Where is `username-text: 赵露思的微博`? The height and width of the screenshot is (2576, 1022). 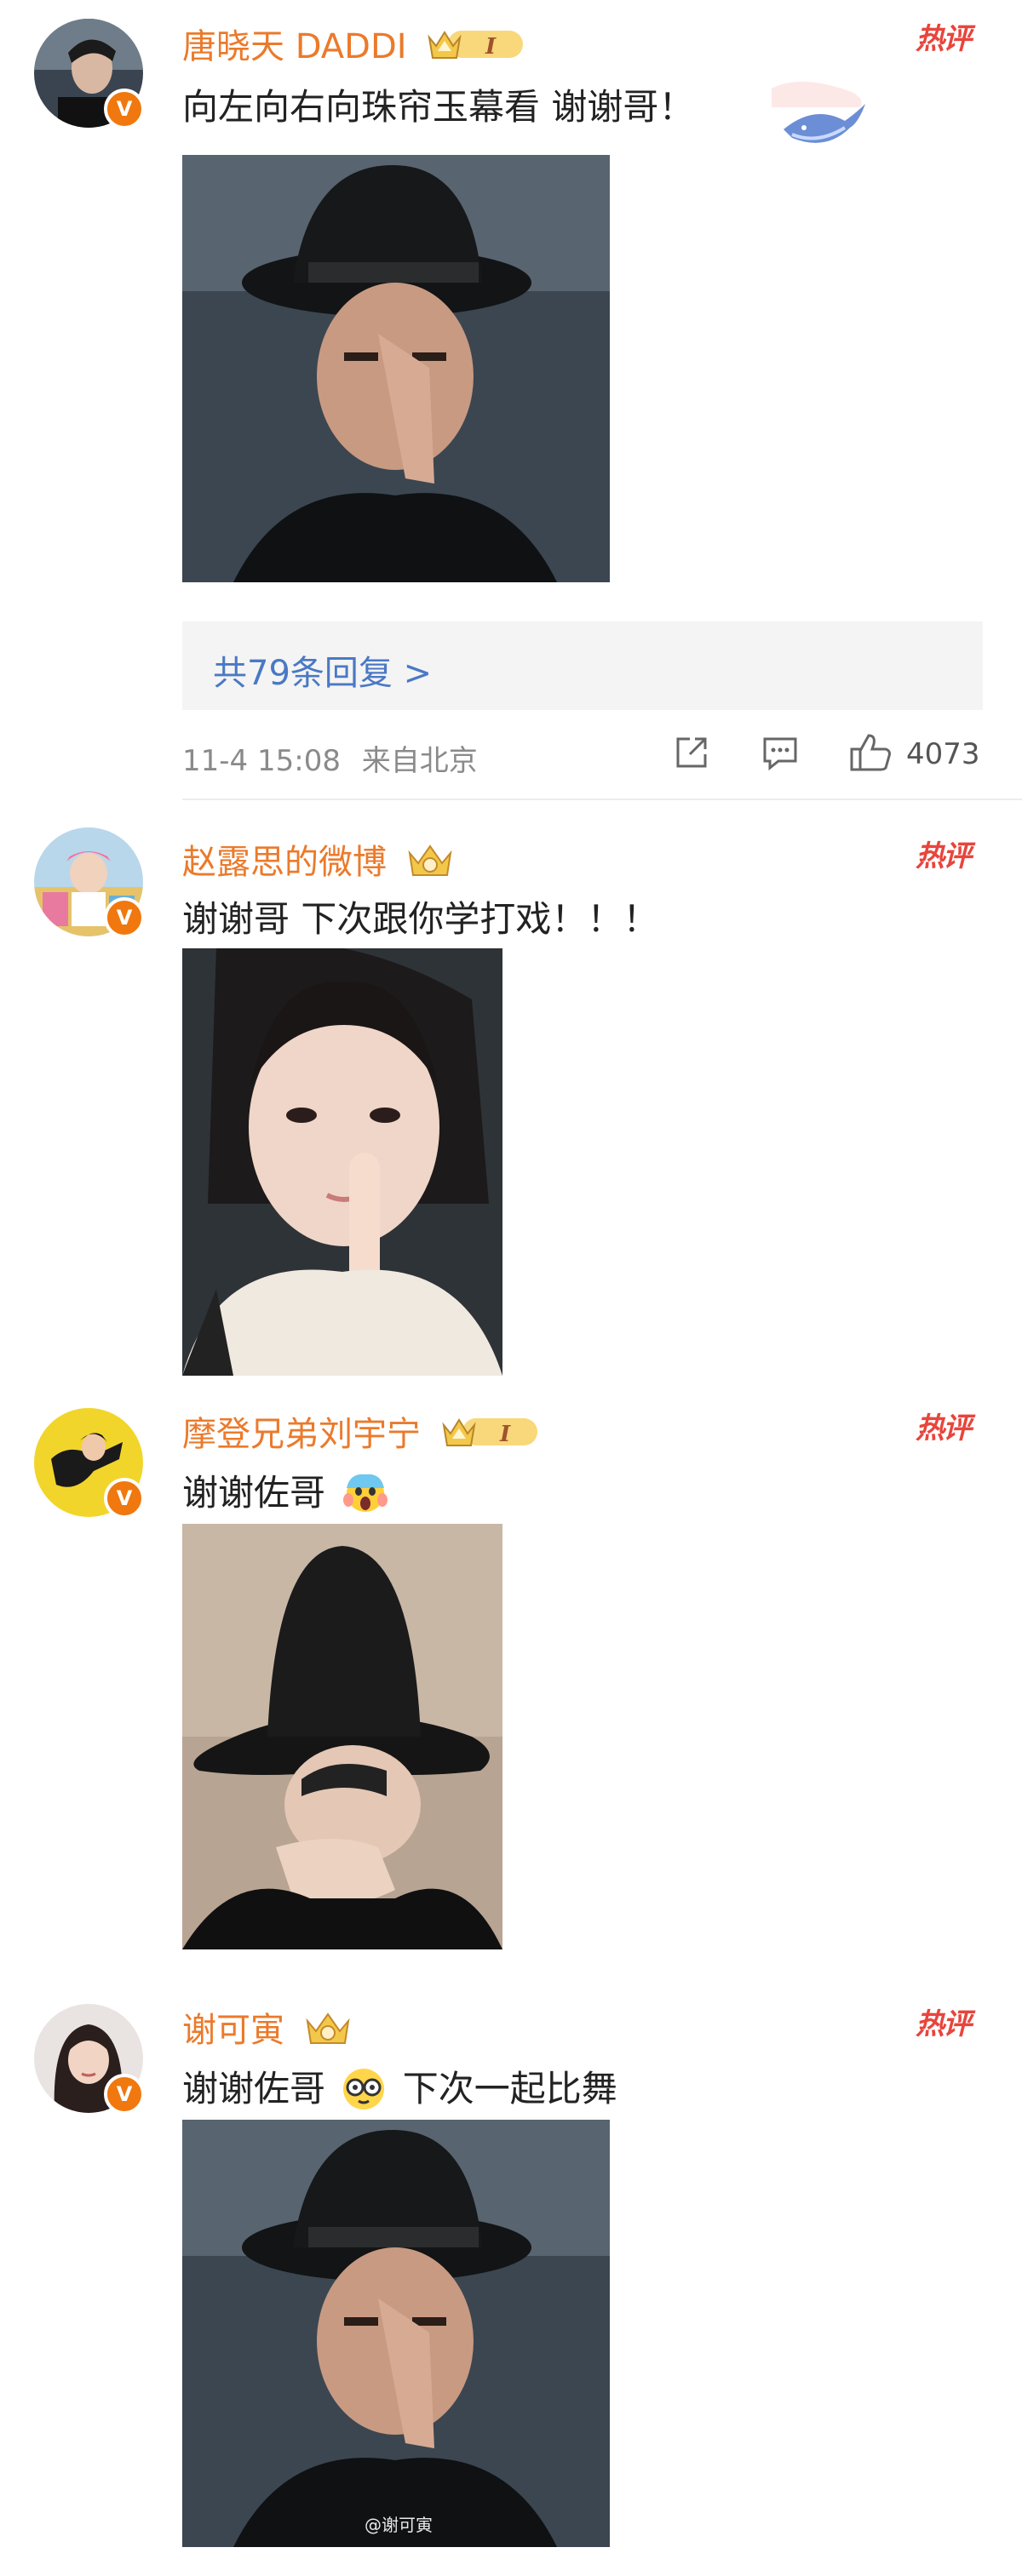
username-text: 赵露思的微博 is located at coordinates (284, 862).